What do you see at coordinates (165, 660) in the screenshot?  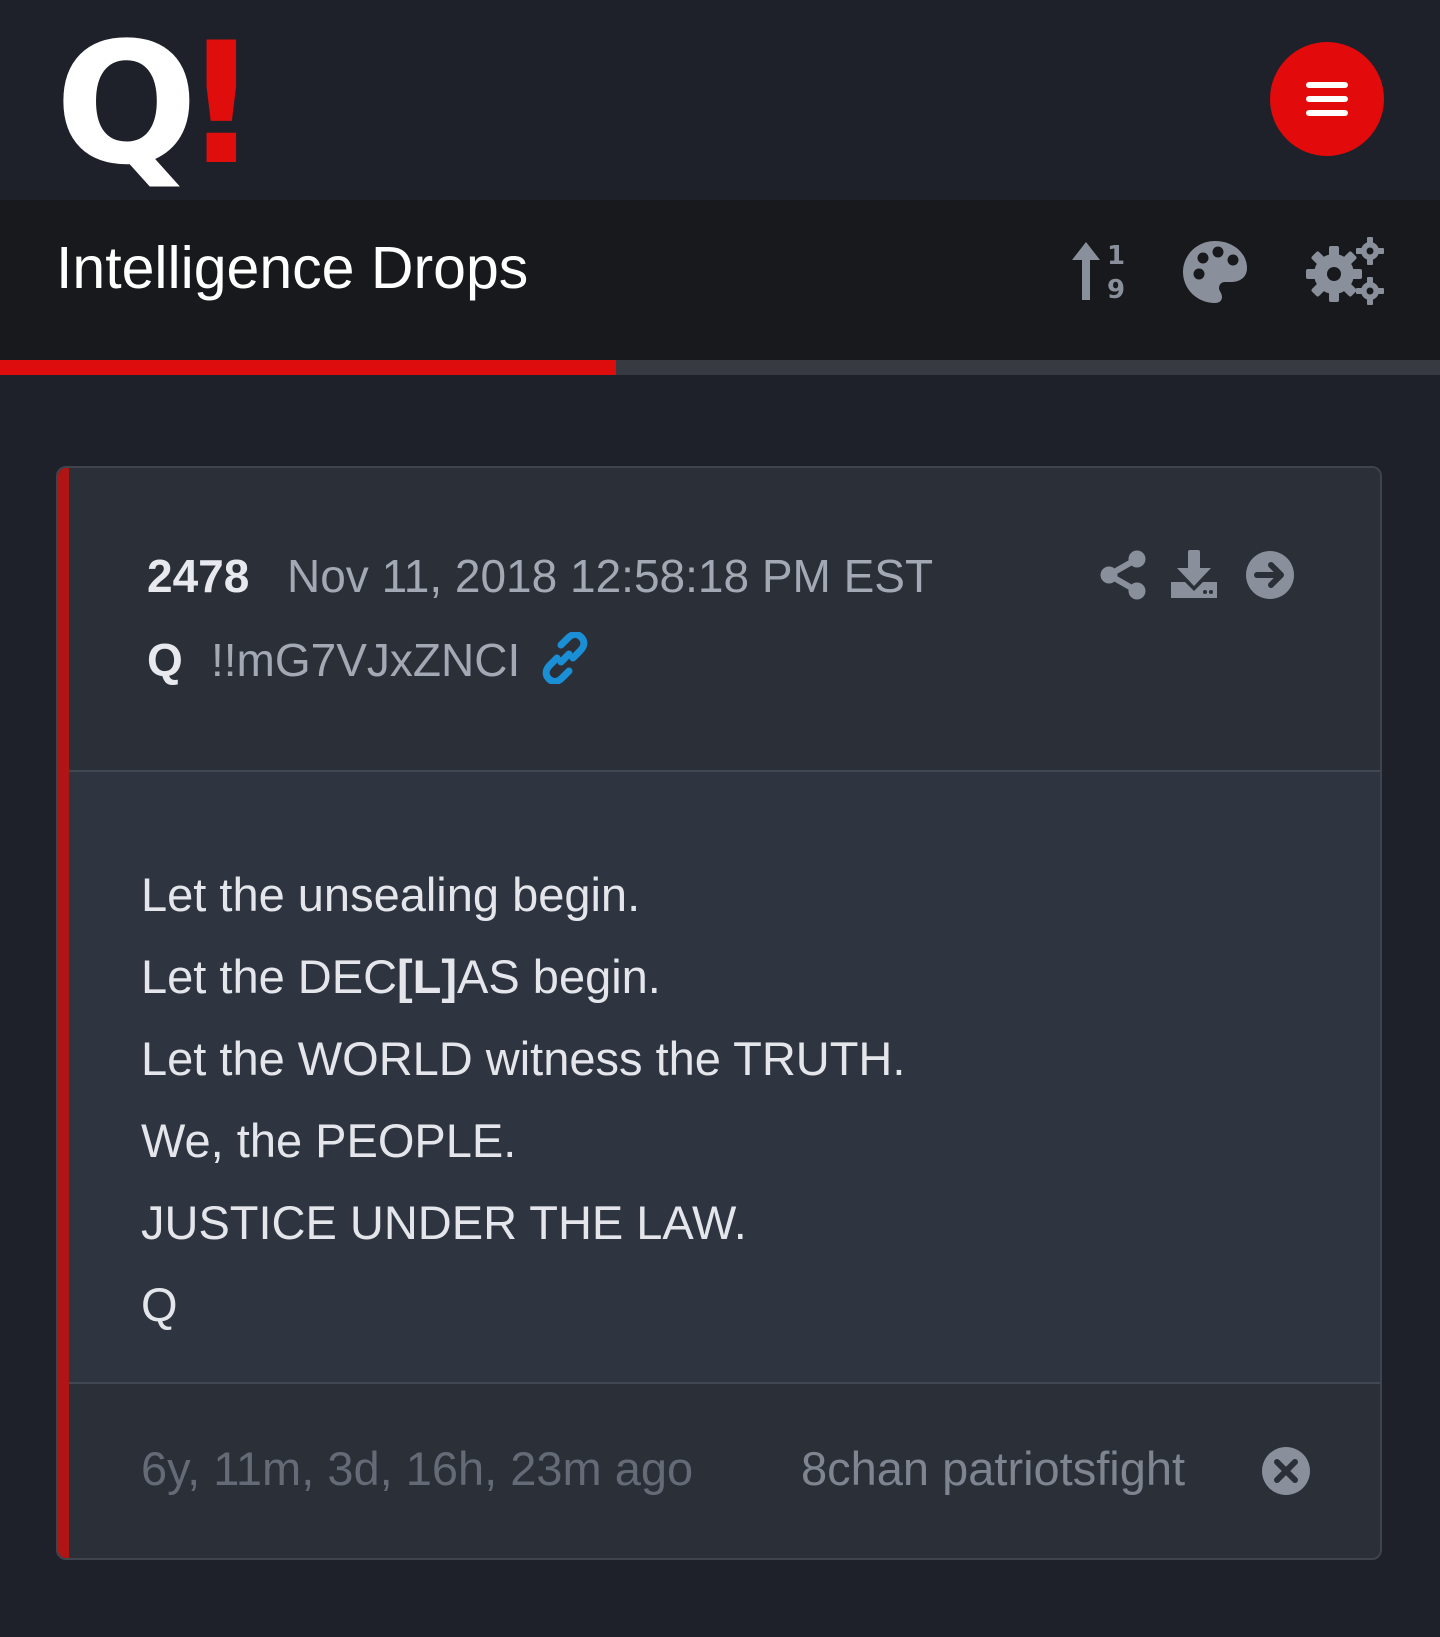 I see `post-author: Q` at bounding box center [165, 660].